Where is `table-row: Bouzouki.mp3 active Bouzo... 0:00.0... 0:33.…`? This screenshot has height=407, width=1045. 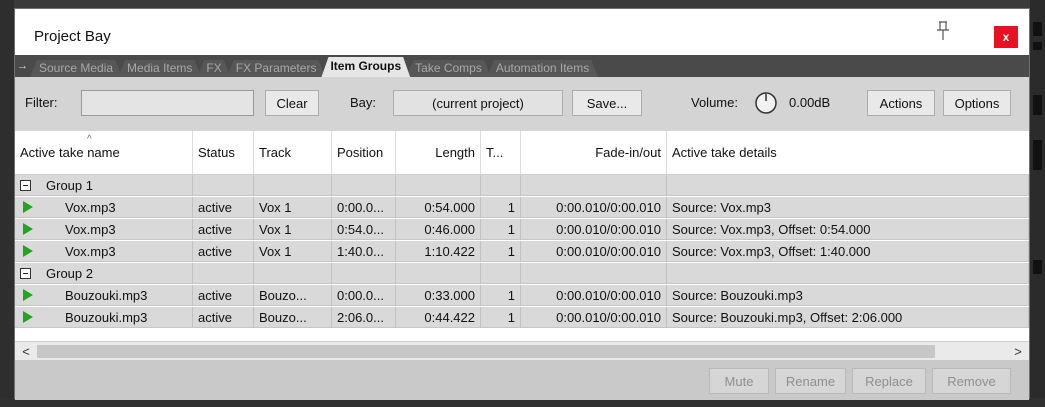
table-row: Bouzouki.mp3 active Bouzo... 0:00.0... 0:33.… is located at coordinates (522, 295).